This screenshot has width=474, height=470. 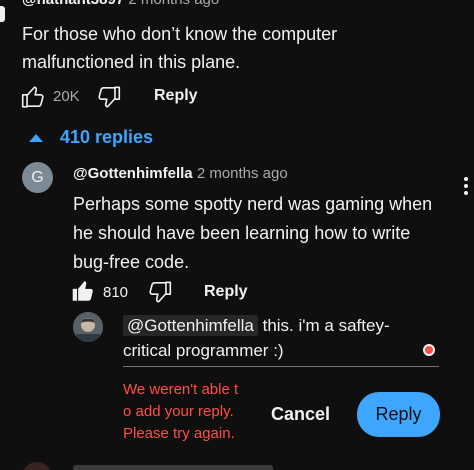 What do you see at coordinates (203, 350) in the screenshot?
I see `reply-input-text-2: critical programmer :)` at bounding box center [203, 350].